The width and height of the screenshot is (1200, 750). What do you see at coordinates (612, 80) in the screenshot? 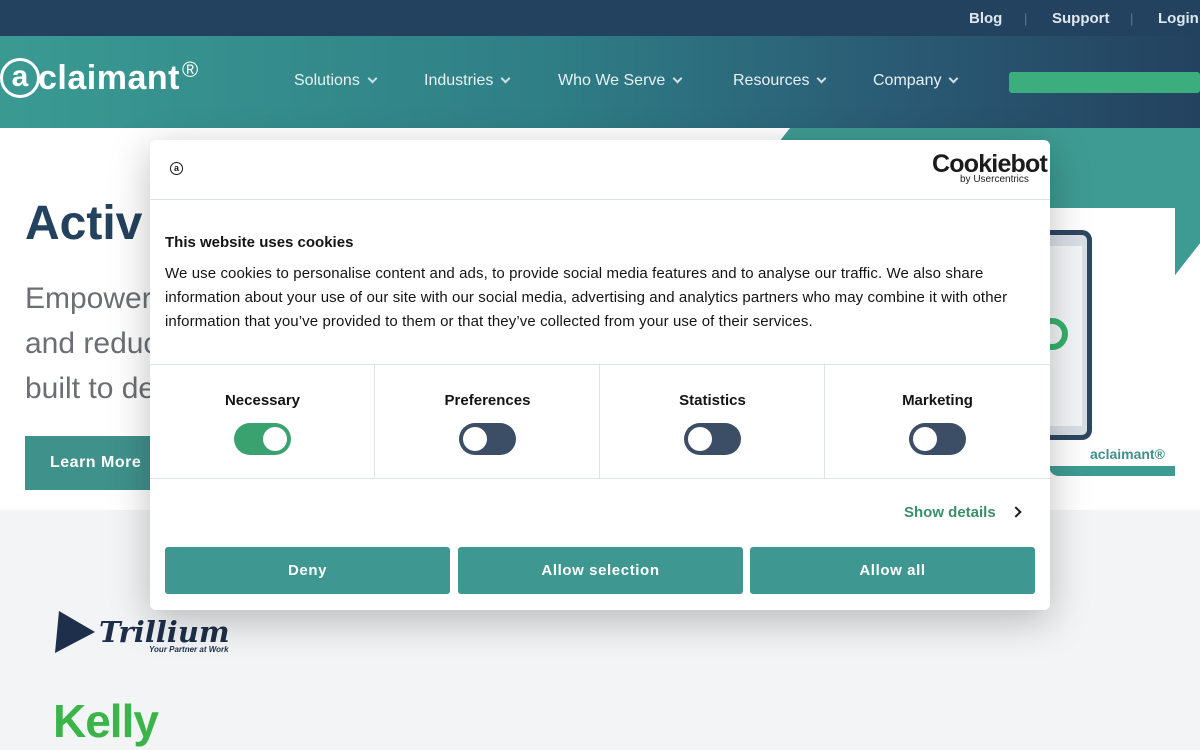
I see `nav-label: Who We Serve` at bounding box center [612, 80].